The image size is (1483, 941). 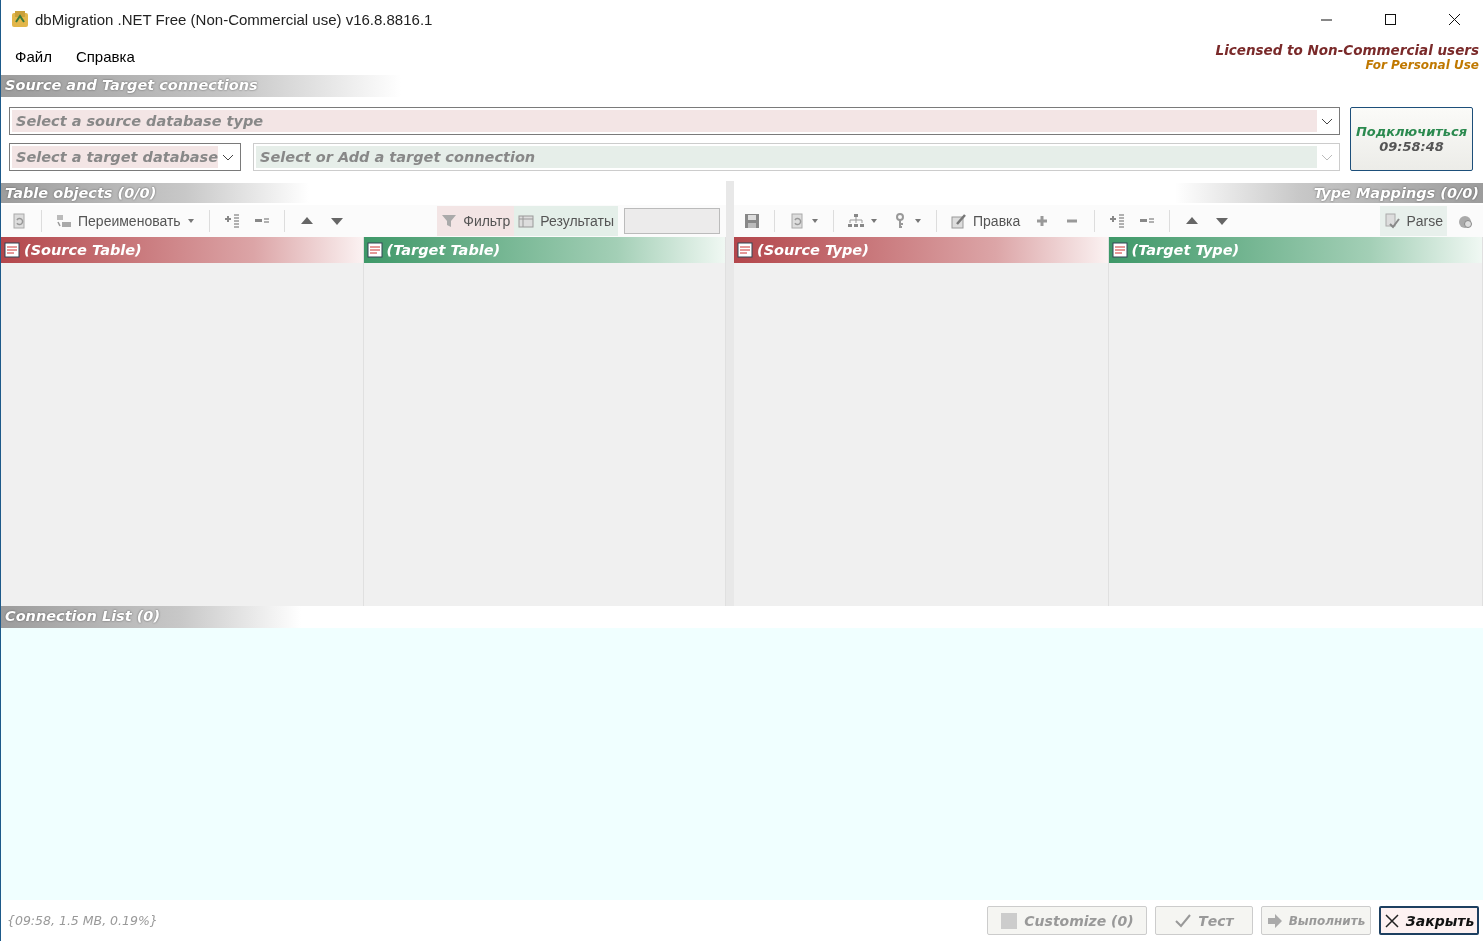 What do you see at coordinates (672, 221) in the screenshot?
I see `search-field` at bounding box center [672, 221].